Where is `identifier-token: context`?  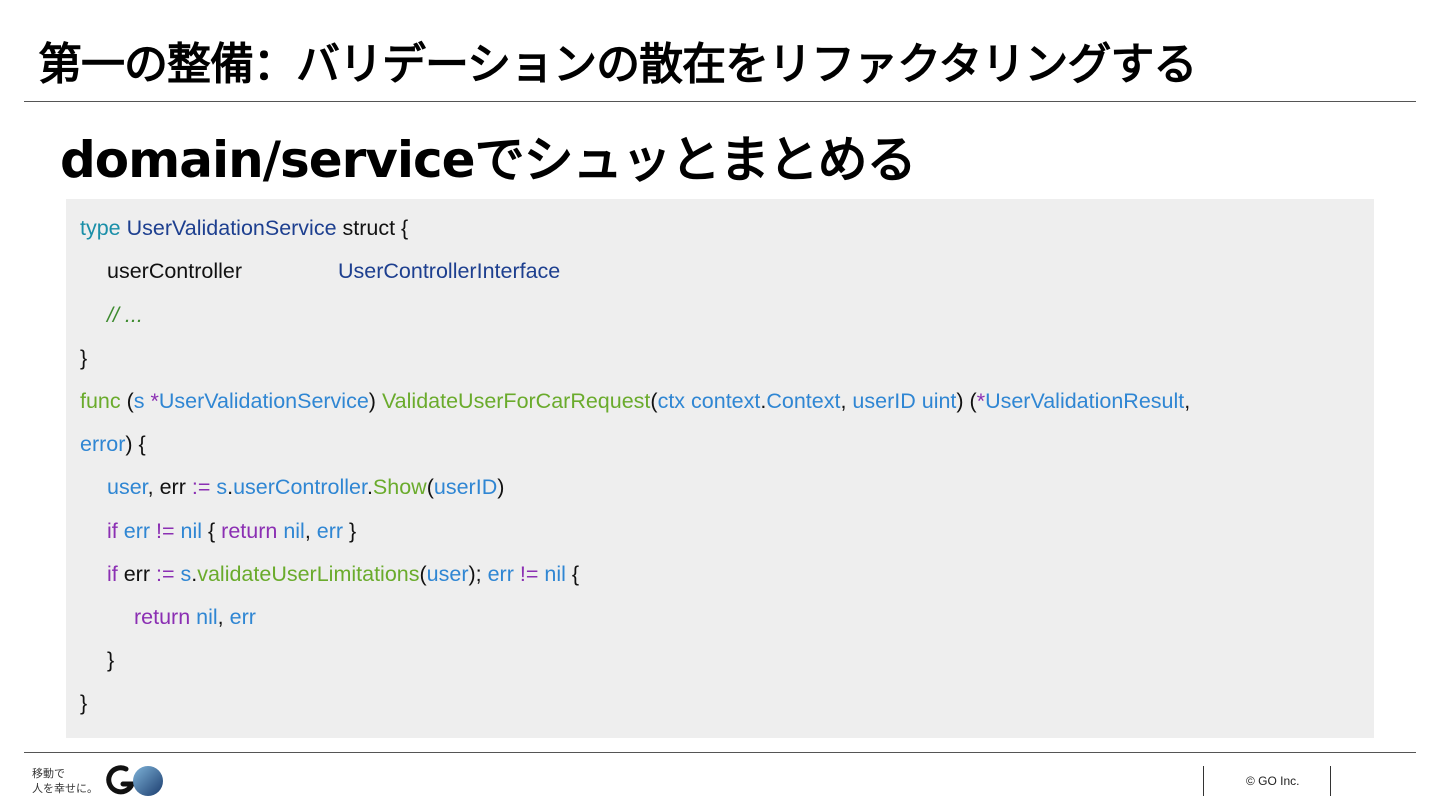
identifier-token: context is located at coordinates (726, 401).